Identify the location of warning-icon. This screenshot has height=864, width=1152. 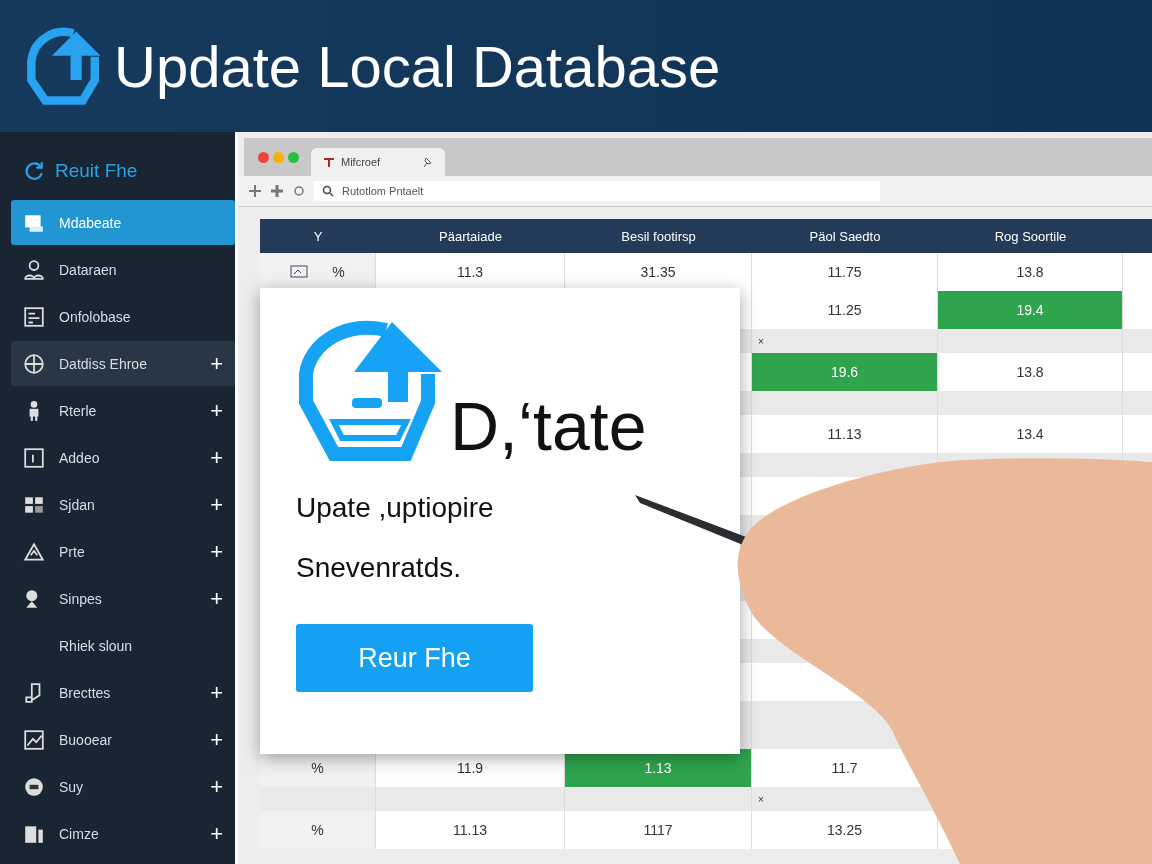
(34, 551).